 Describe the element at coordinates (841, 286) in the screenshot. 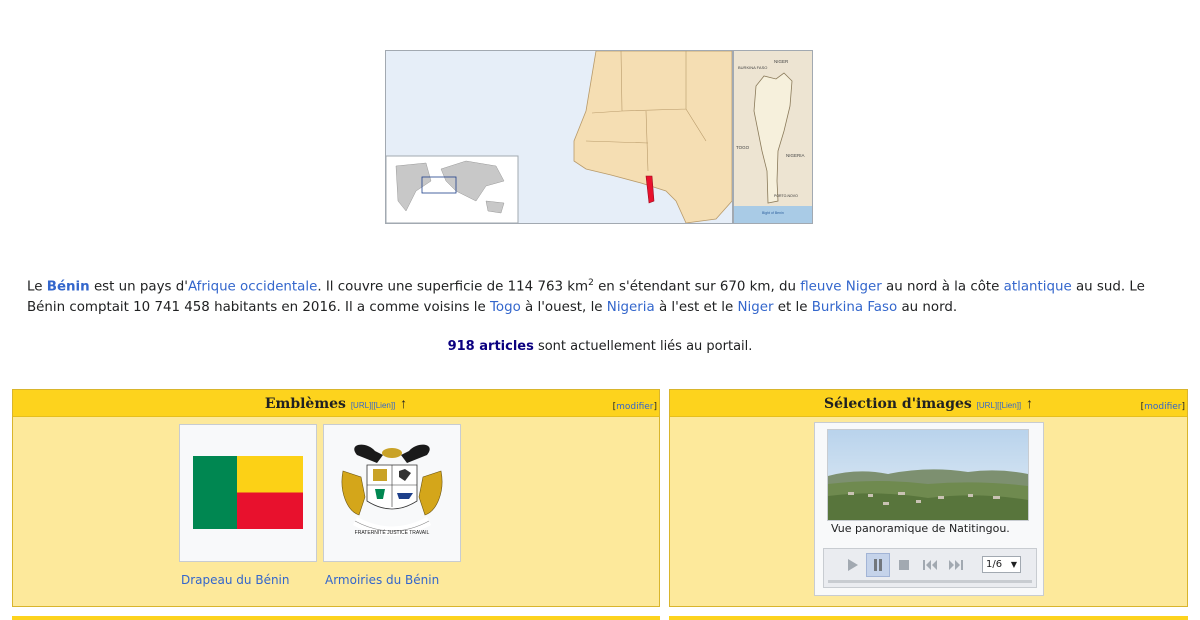

I see `fleuve-niger-link: fleuve Niger` at that location.